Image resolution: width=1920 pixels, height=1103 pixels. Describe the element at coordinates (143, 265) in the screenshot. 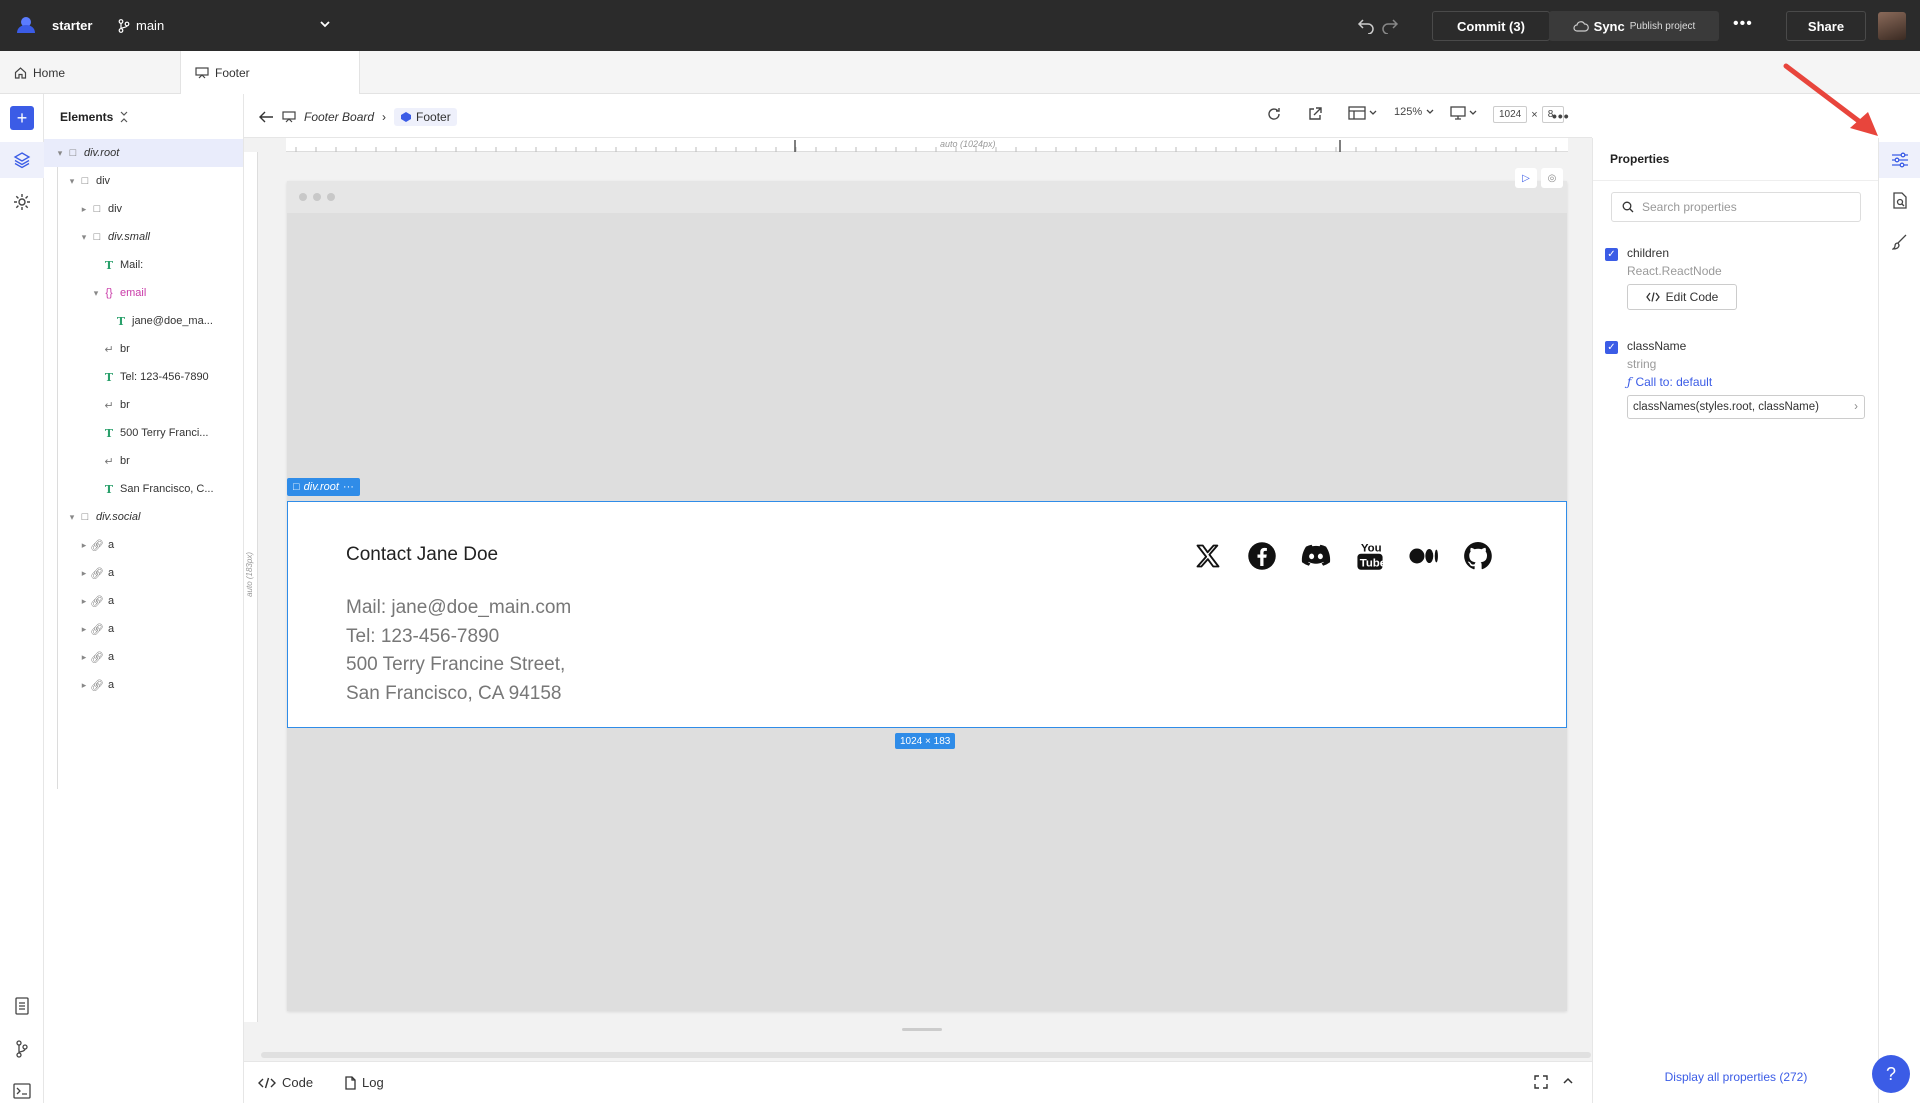

I see `tree-node: T Mail:` at that location.